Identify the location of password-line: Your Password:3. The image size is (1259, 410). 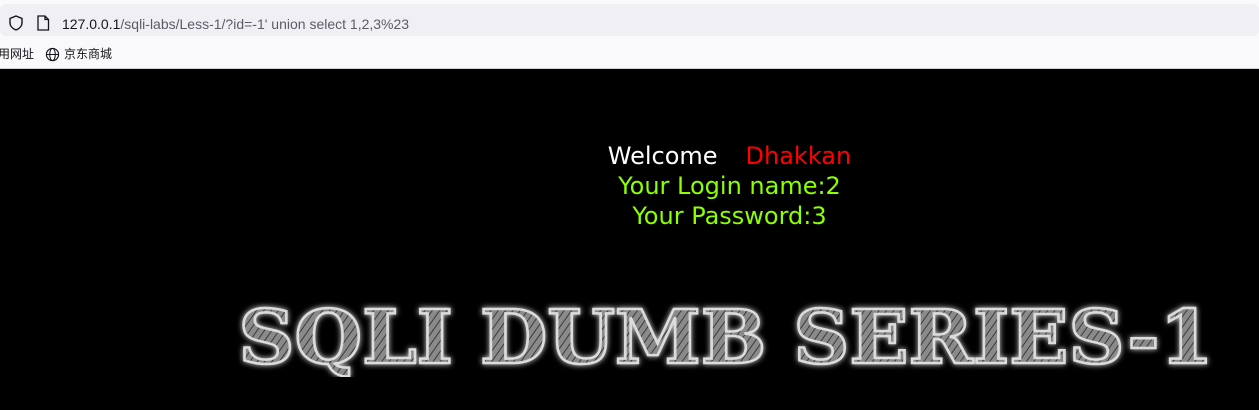
(729, 216).